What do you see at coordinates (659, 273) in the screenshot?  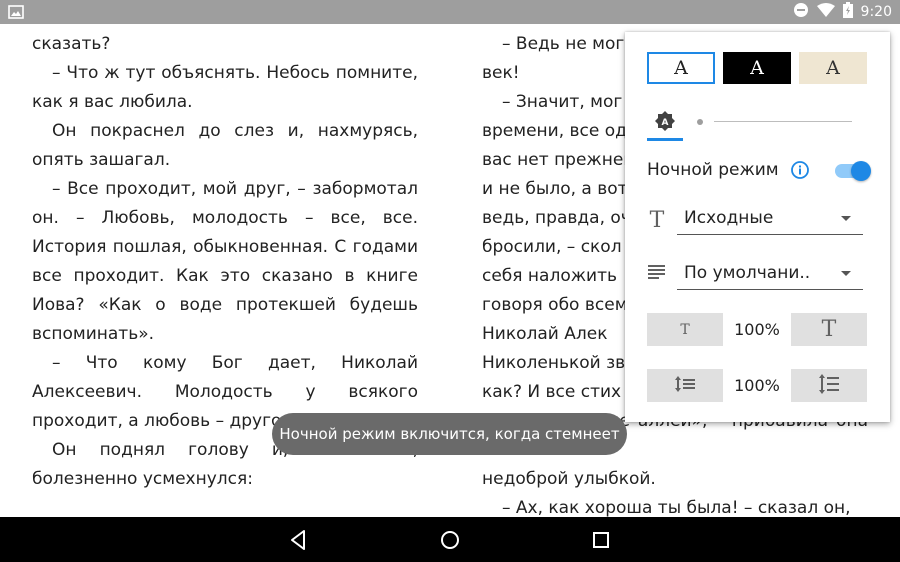 I see `align-justify-icon` at bounding box center [659, 273].